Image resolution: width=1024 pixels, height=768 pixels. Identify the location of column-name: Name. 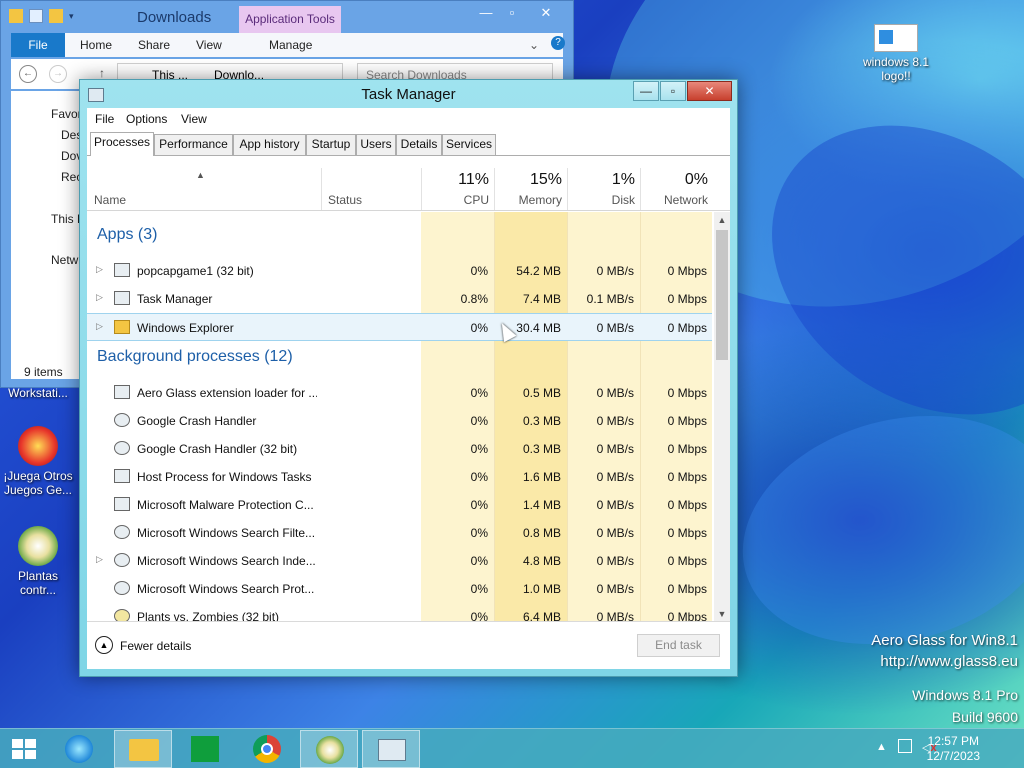
(110, 200).